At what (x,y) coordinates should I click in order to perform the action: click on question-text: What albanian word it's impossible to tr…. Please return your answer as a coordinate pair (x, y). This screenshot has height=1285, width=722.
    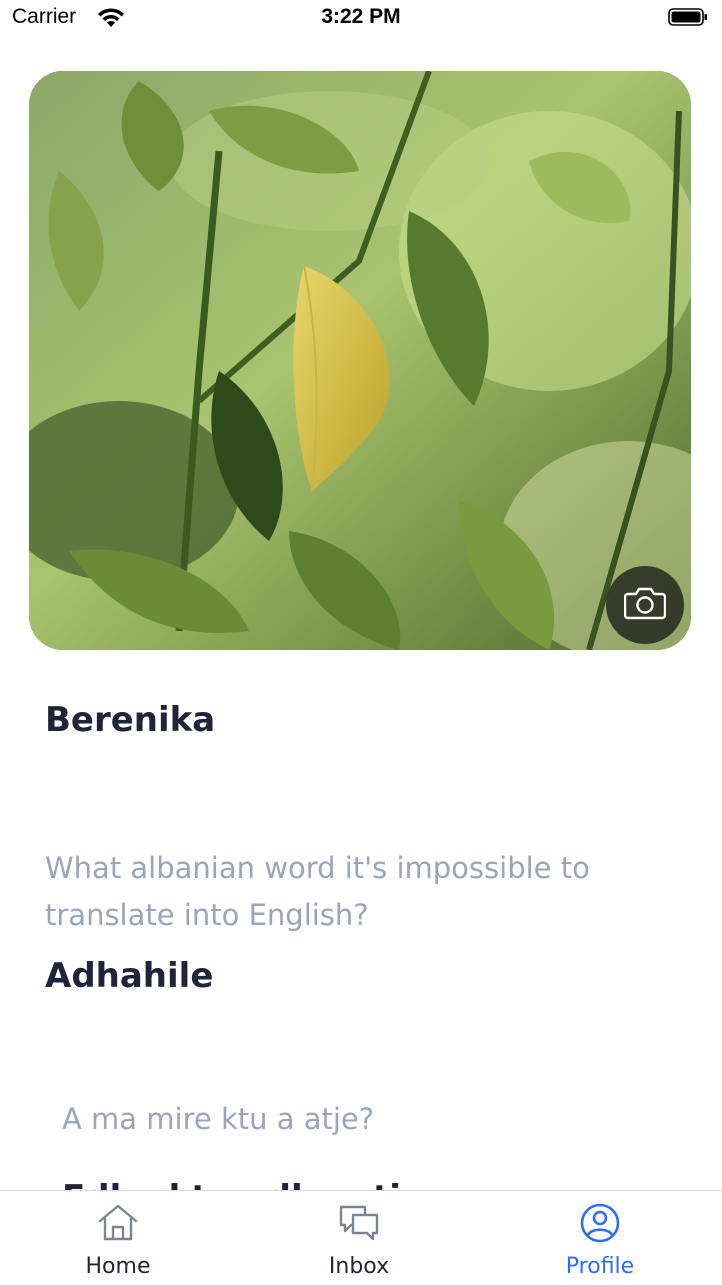
    Looking at the image, I should click on (317, 891).